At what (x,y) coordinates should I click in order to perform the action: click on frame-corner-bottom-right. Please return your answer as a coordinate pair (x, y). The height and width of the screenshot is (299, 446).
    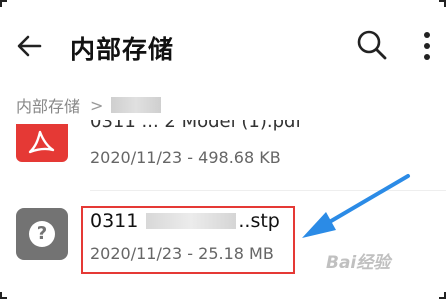
    Looking at the image, I should click on (442, 295).